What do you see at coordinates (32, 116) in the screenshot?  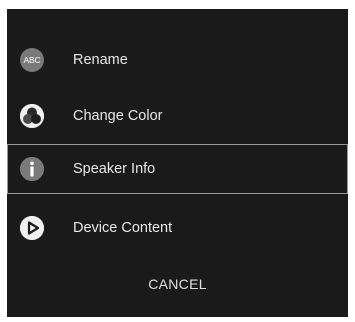 I see `color-palette-icon` at bounding box center [32, 116].